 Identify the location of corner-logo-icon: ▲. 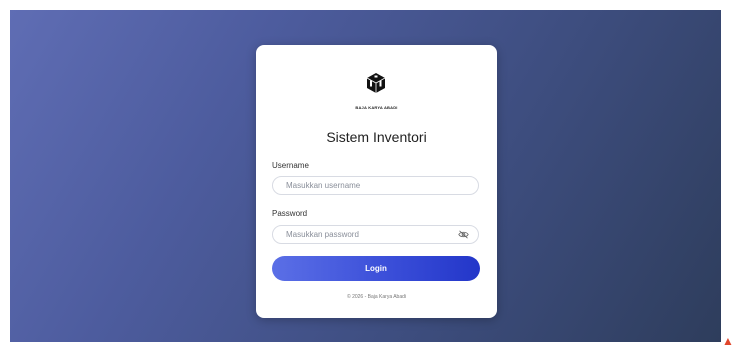
(727, 341).